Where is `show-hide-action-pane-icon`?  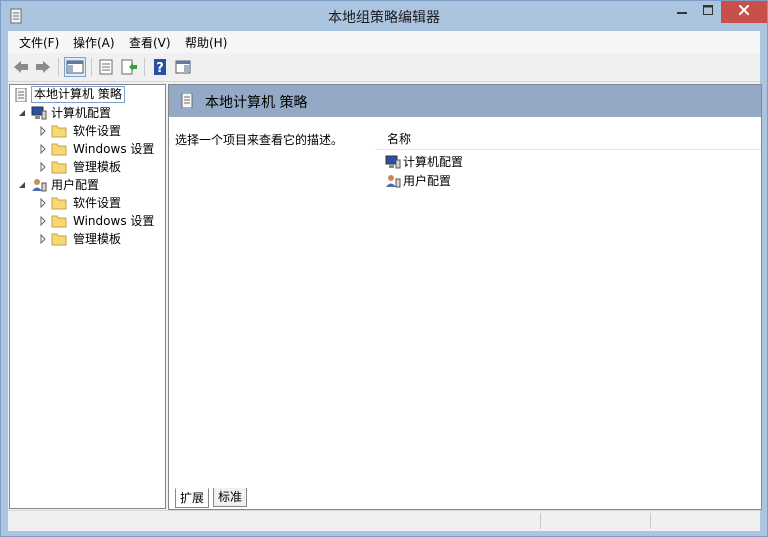 show-hide-action-pane-icon is located at coordinates (183, 67).